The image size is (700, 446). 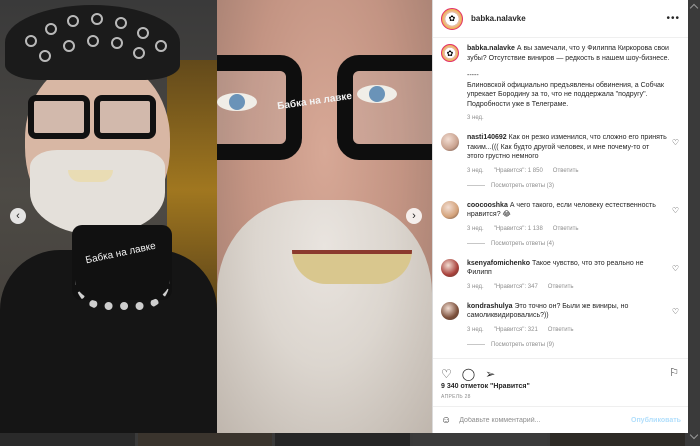 I want to click on caption-username: babka.nalavke, so click(x=491, y=48).